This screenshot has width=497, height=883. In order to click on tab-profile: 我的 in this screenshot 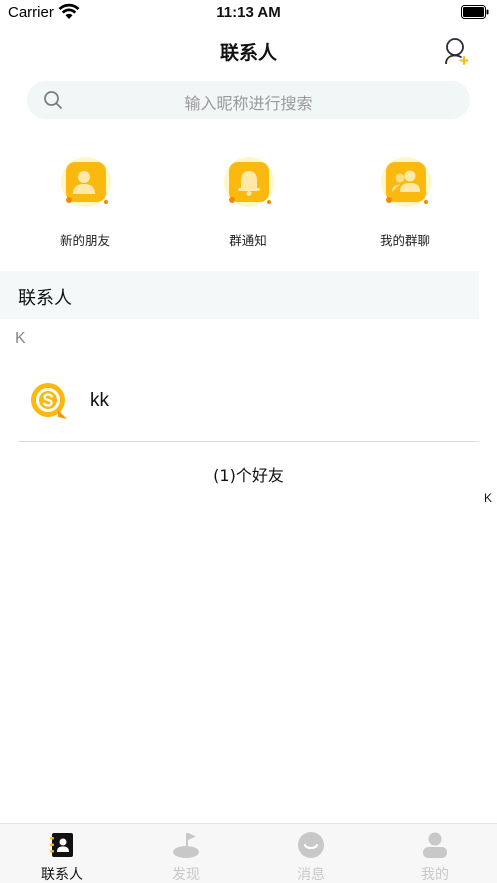, I will do `click(435, 853)`.